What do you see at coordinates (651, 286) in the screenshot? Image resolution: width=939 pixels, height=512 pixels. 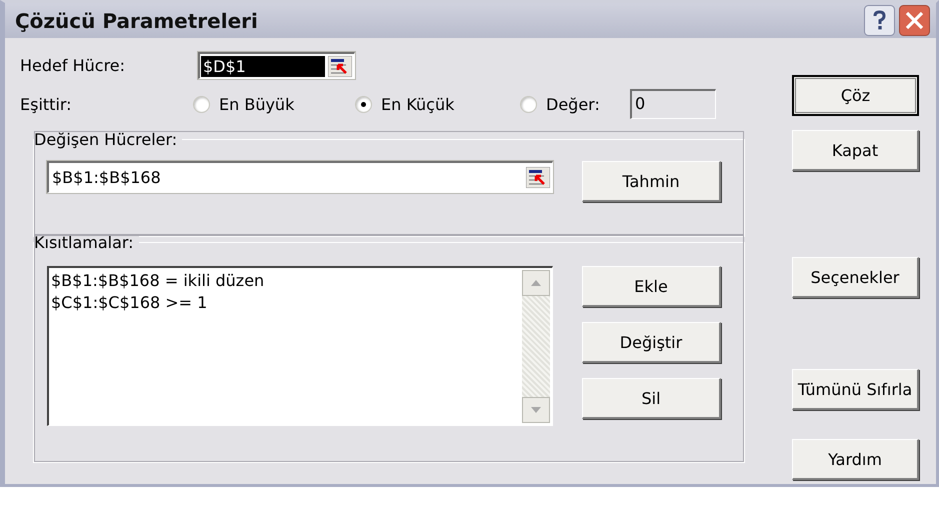 I see `constraint-button: Ekle` at bounding box center [651, 286].